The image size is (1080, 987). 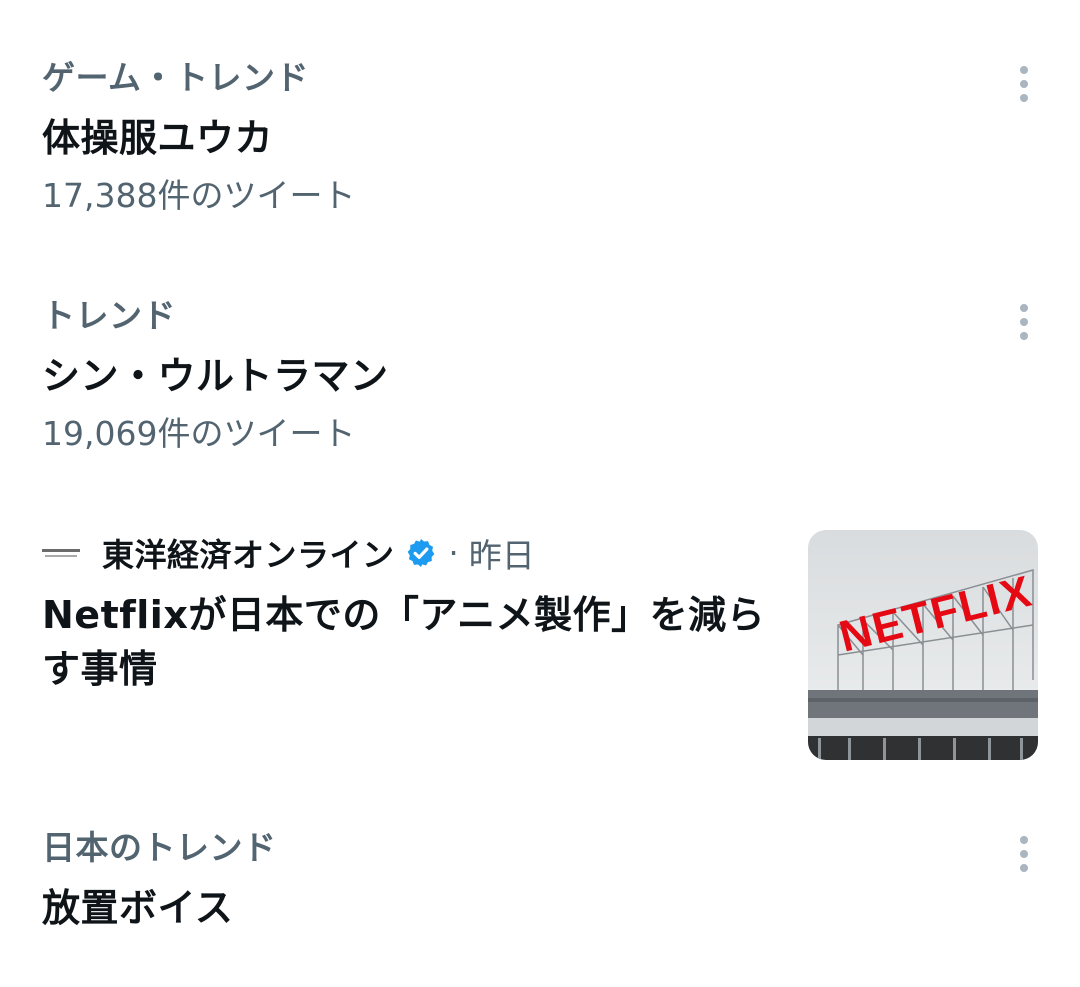 I want to click on trend-item: 日本のトレンド 放置ボイス, so click(x=540, y=880).